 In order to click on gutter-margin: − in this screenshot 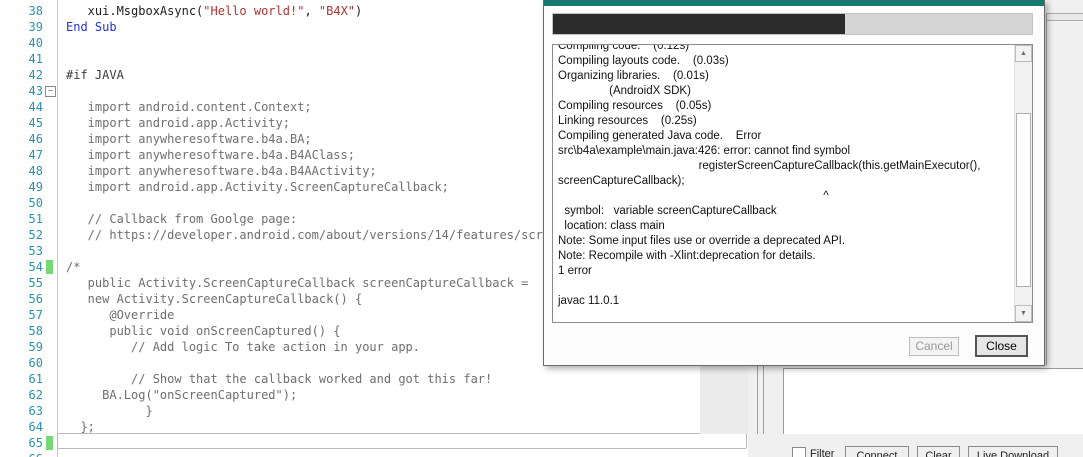, I will do `click(50, 91)`.